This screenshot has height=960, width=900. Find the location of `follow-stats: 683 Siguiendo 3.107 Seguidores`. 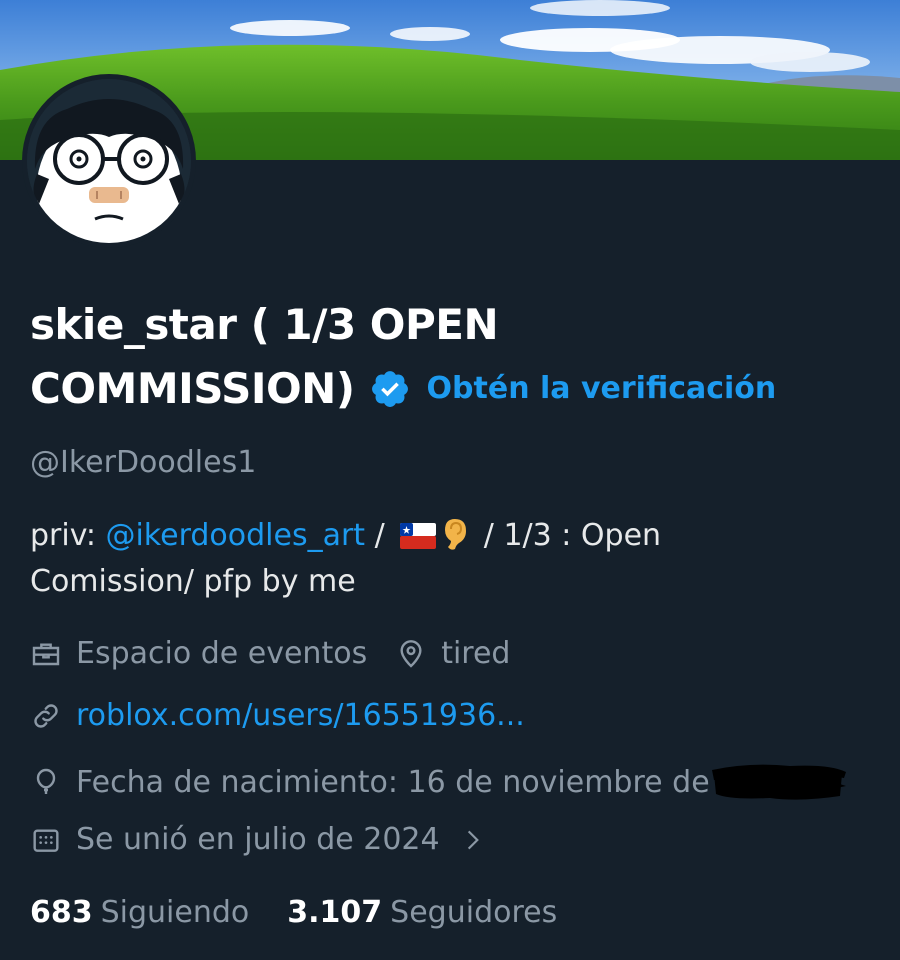

follow-stats: 683 Siguiendo 3.107 Seguidores is located at coordinates (312, 912).